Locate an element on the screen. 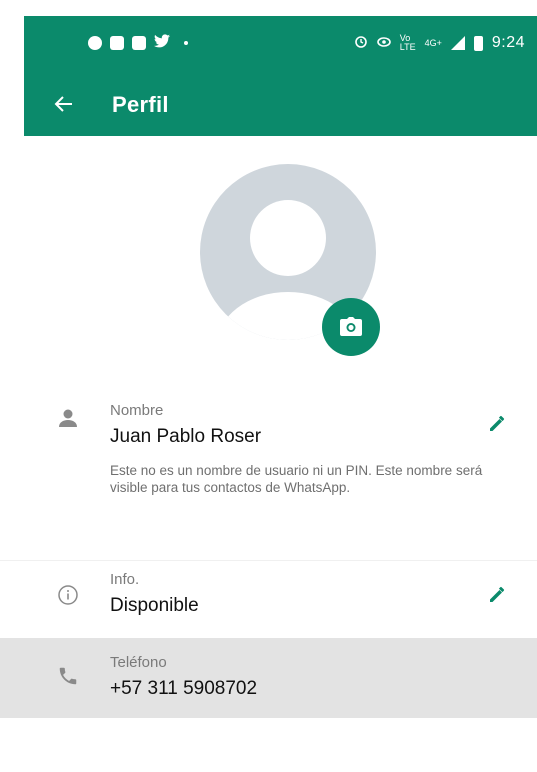 This screenshot has height=772, width=537. phone-label: Teléfono is located at coordinates (138, 662).